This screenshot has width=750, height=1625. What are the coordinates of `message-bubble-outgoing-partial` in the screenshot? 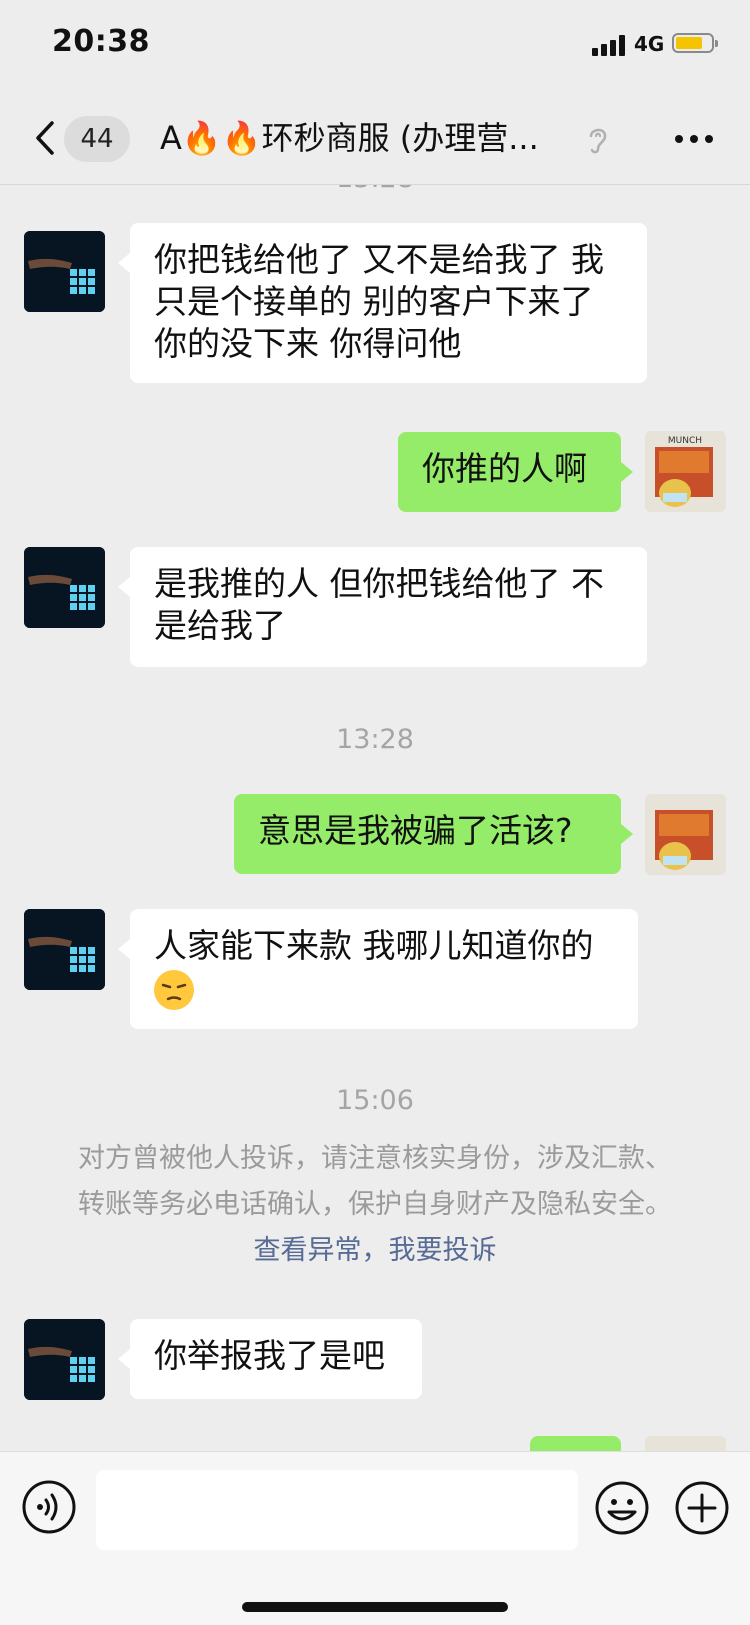 It's located at (575, 1443).